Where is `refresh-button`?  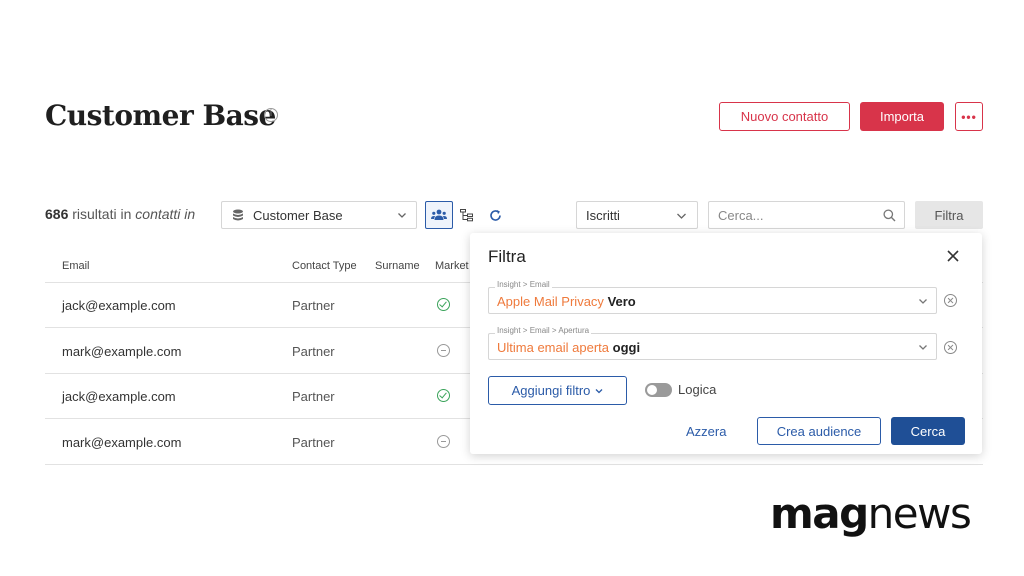 refresh-button is located at coordinates (495, 215).